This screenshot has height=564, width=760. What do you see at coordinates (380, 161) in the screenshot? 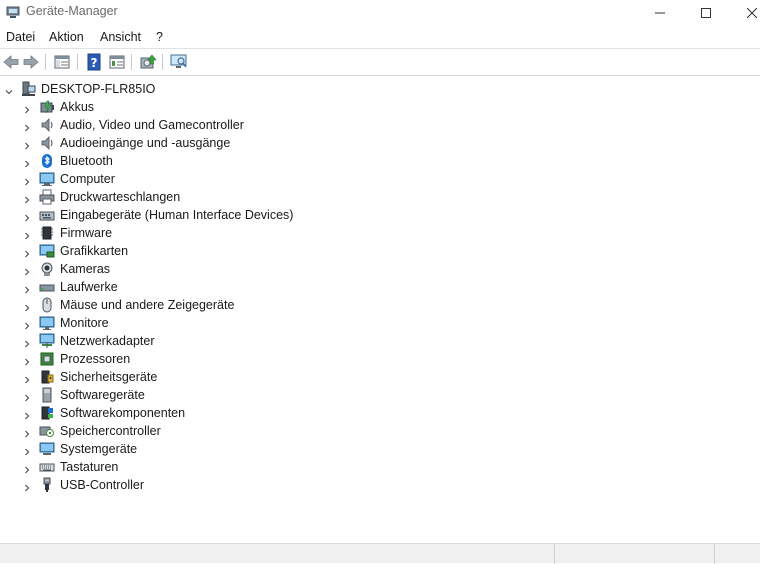
I see `tree-category-node: Bluetooth` at bounding box center [380, 161].